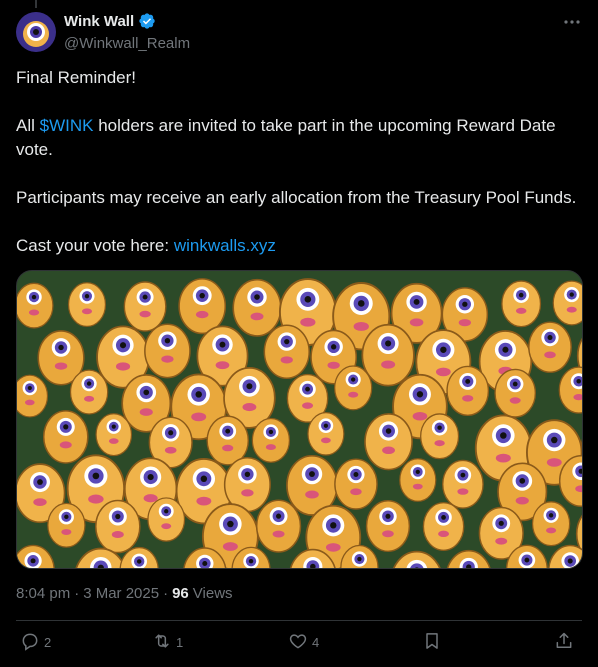 The height and width of the screenshot is (667, 598). Describe the element at coordinates (147, 21) in the screenshot. I see `verified-icon` at that location.